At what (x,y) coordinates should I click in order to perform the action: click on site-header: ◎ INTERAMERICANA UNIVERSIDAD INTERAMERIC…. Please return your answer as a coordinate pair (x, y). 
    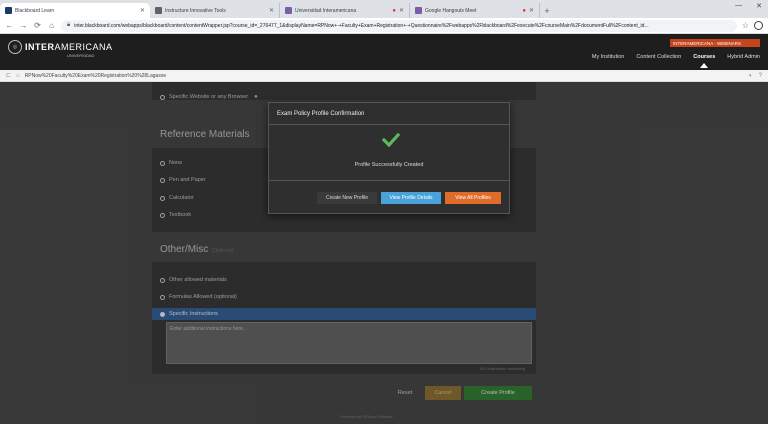
    Looking at the image, I should click on (384, 52).